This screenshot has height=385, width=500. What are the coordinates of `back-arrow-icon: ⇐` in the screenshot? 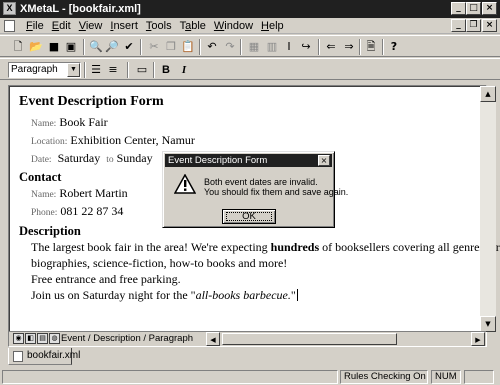 It's located at (331, 47).